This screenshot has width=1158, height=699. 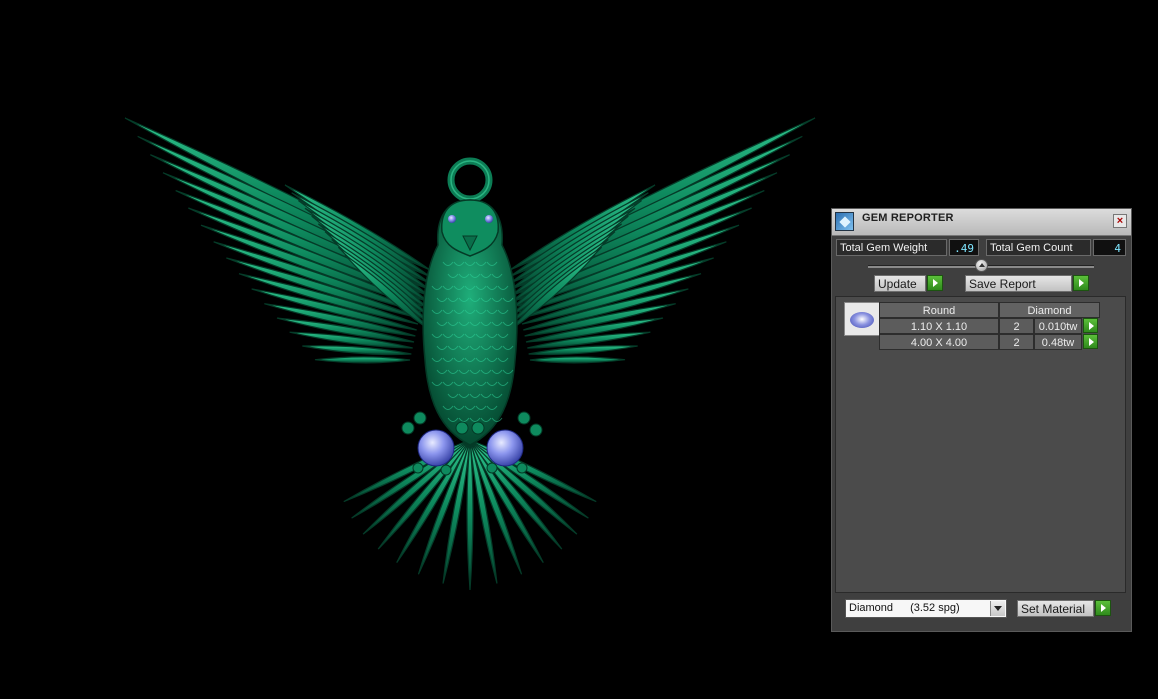 What do you see at coordinates (1120, 221) in the screenshot?
I see `close-icon: ×` at bounding box center [1120, 221].